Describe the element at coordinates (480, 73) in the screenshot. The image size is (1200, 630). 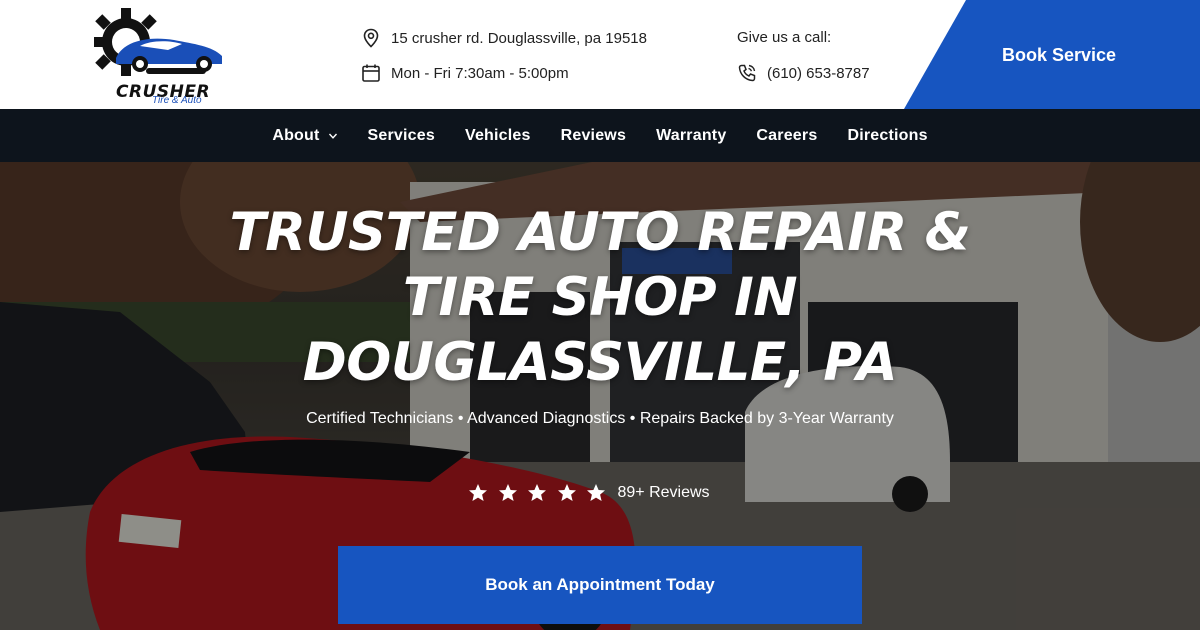
I see `hours-text: Mon - Fri 7:30am - 5:00pm` at that location.